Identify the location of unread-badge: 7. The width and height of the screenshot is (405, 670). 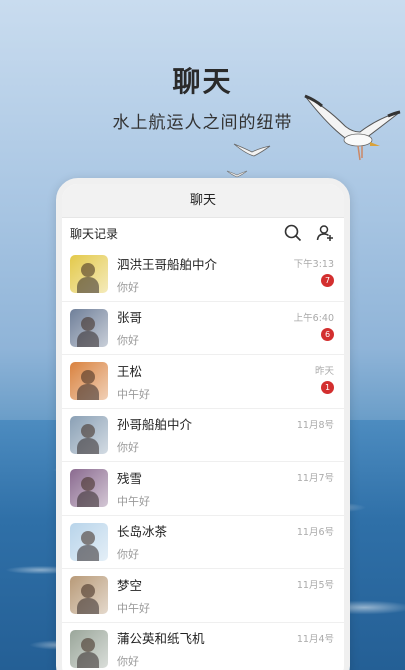
(327, 280).